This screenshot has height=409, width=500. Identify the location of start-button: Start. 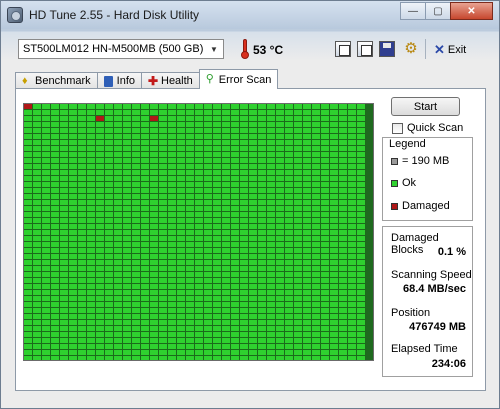
(425, 106).